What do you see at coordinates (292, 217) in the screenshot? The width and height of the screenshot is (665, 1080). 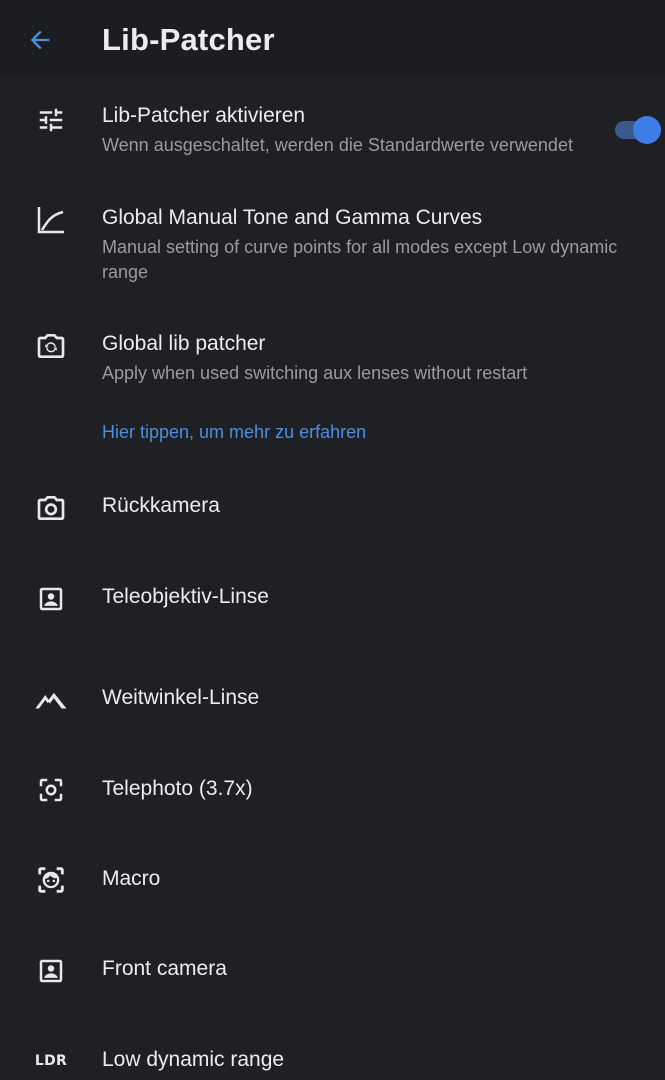 I see `setting-title: Global Manual Tone and Gamma Curves` at bounding box center [292, 217].